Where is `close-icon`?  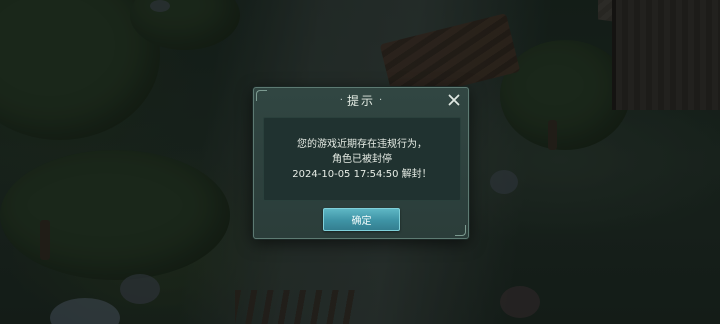 close-icon is located at coordinates (454, 100).